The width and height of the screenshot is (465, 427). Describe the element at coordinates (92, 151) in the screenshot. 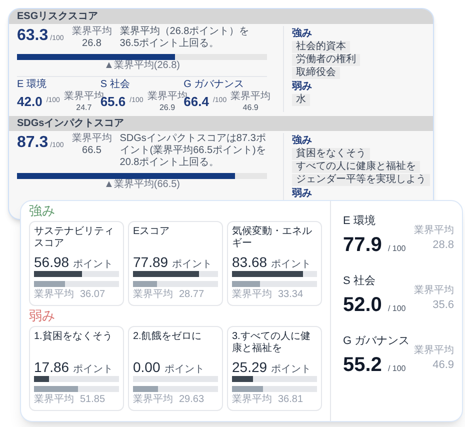

I see `average-value: 66.5` at that location.